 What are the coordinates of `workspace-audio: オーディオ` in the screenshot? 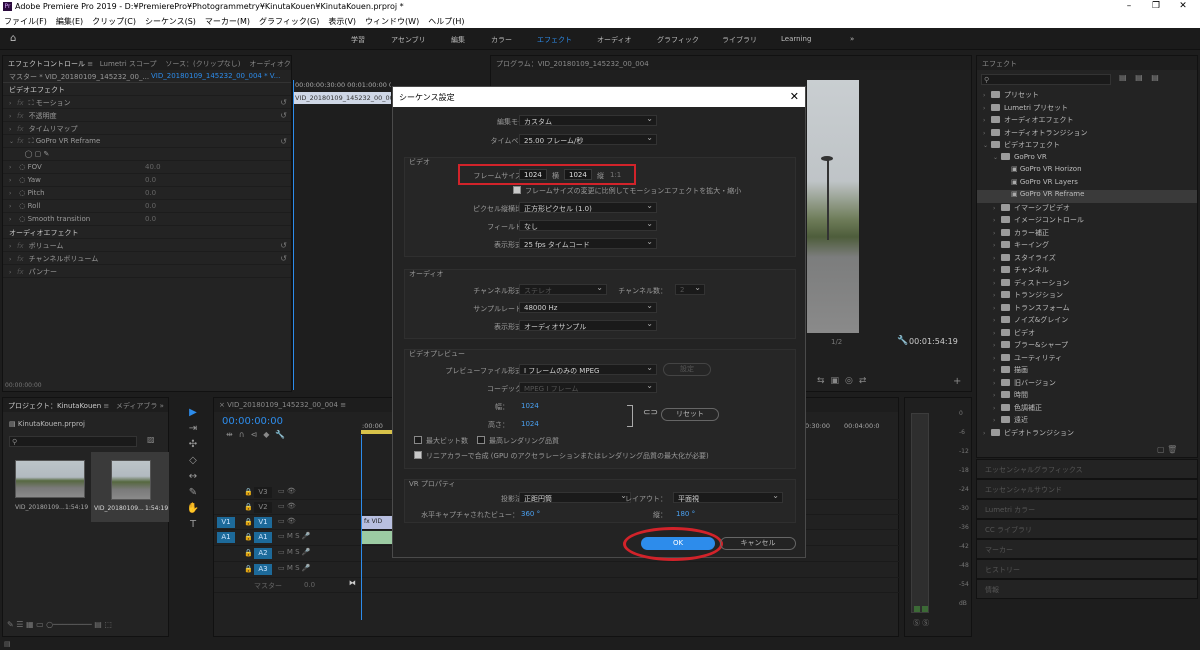 It's located at (614, 40).